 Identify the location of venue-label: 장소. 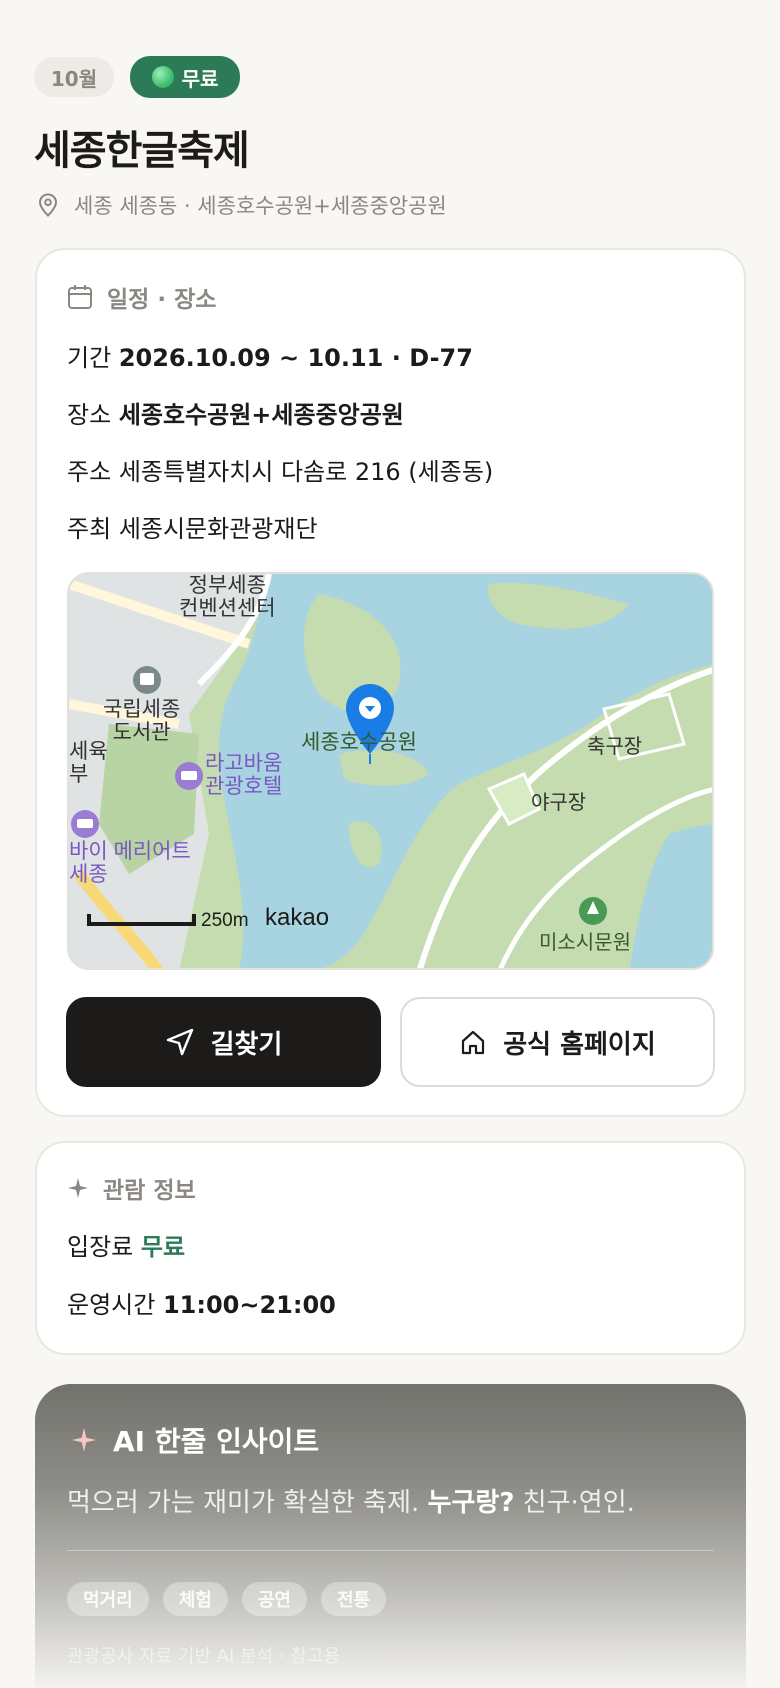
(89, 415).